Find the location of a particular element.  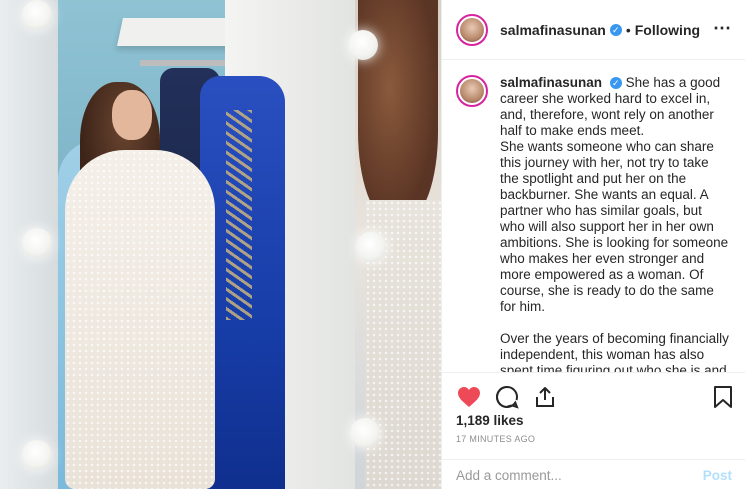

comment-row: Post is located at coordinates (593, 474).